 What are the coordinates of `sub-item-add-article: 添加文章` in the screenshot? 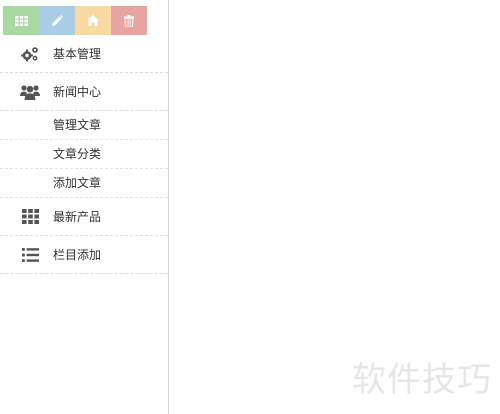 It's located at (84, 183).